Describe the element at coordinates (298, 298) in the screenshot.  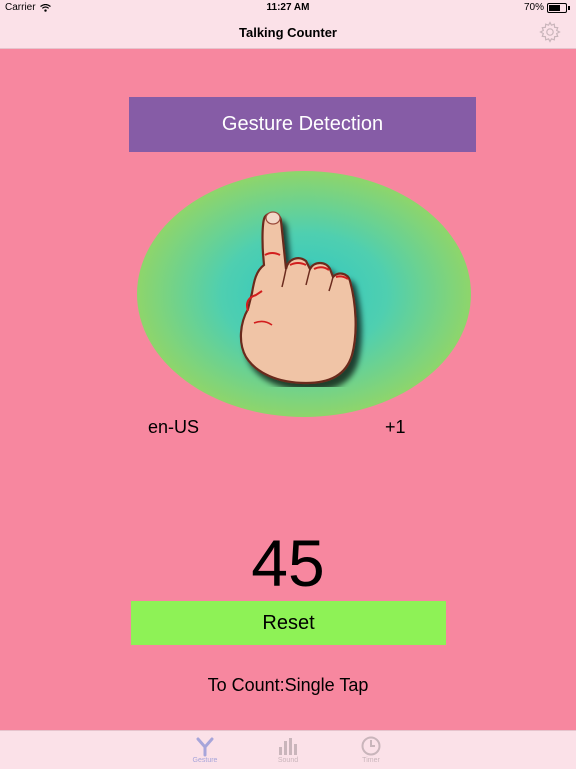
I see `tap-hand-icon` at that location.